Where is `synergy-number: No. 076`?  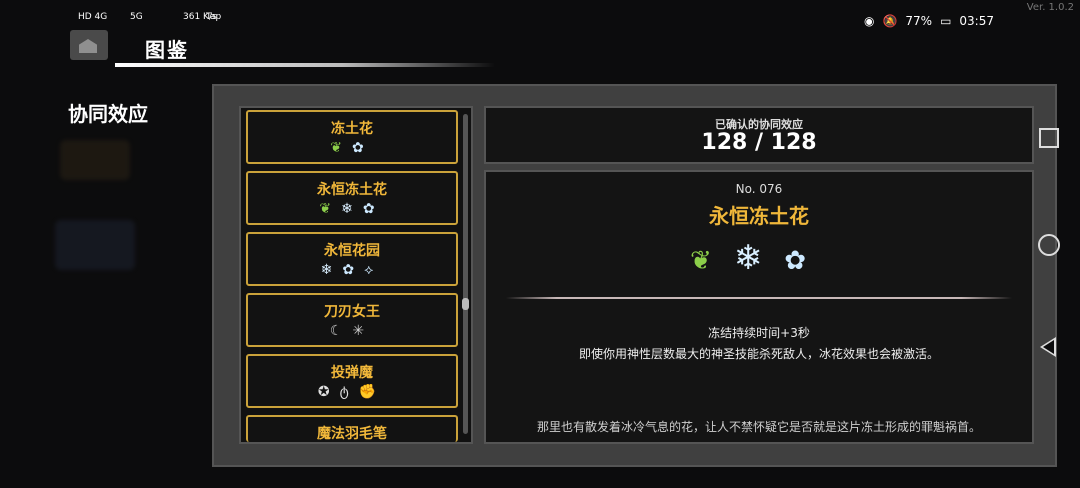
synergy-number: No. 076 is located at coordinates (759, 189).